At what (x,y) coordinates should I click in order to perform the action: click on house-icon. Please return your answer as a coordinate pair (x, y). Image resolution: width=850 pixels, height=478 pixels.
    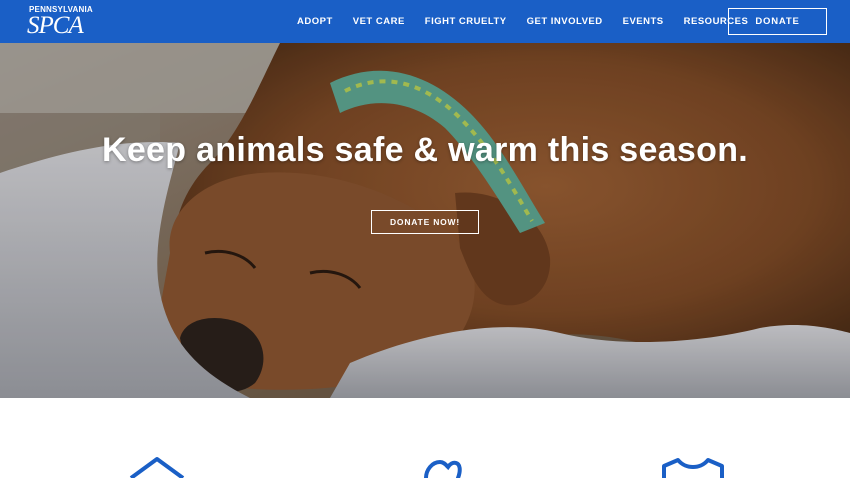
    Looking at the image, I should click on (157, 467).